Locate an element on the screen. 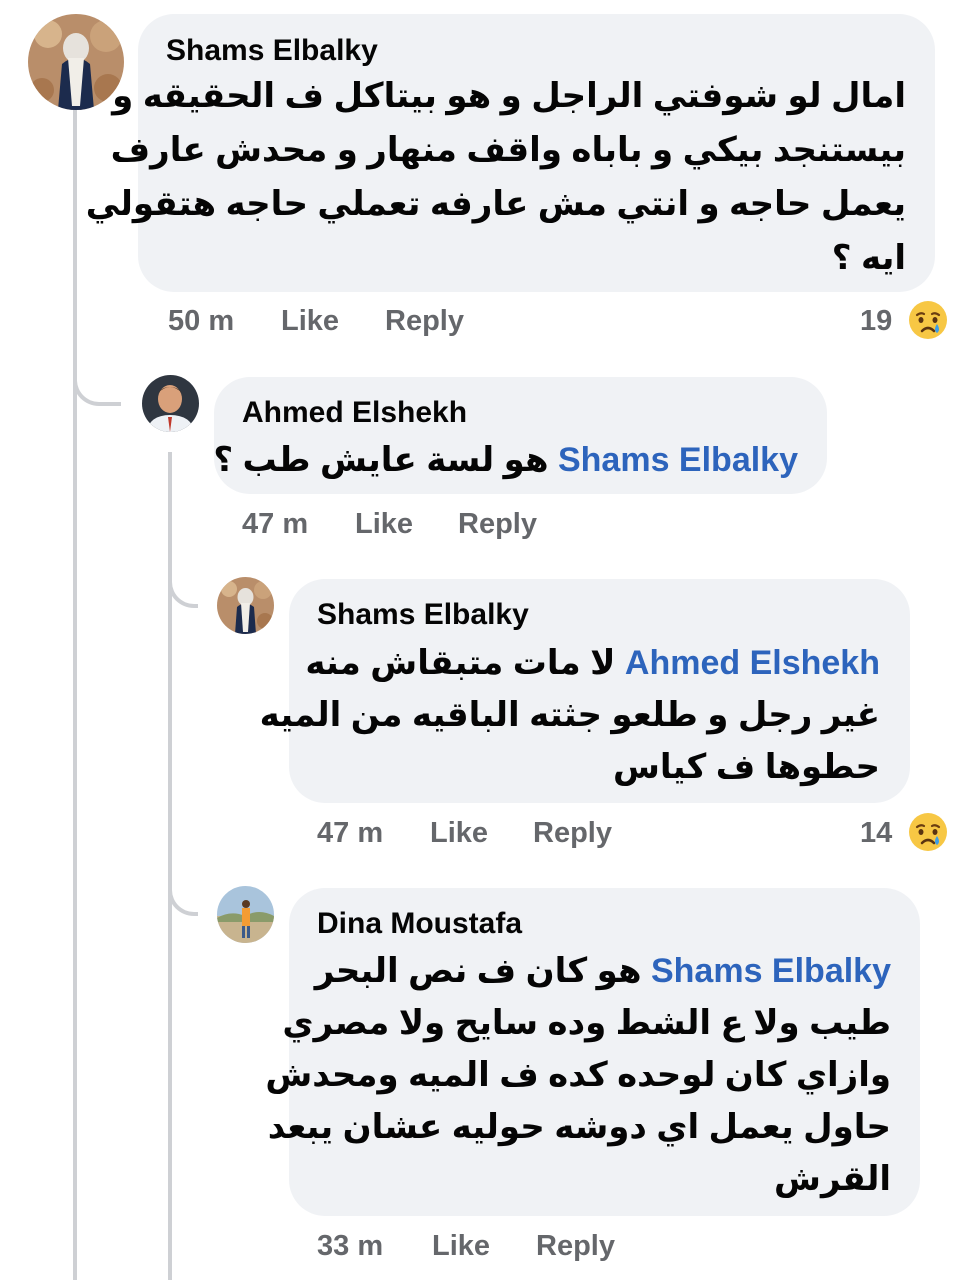 The image size is (976, 1280). comment-text-line: Shams Elbalky هو كان ف نص البحر is located at coordinates (602, 971).